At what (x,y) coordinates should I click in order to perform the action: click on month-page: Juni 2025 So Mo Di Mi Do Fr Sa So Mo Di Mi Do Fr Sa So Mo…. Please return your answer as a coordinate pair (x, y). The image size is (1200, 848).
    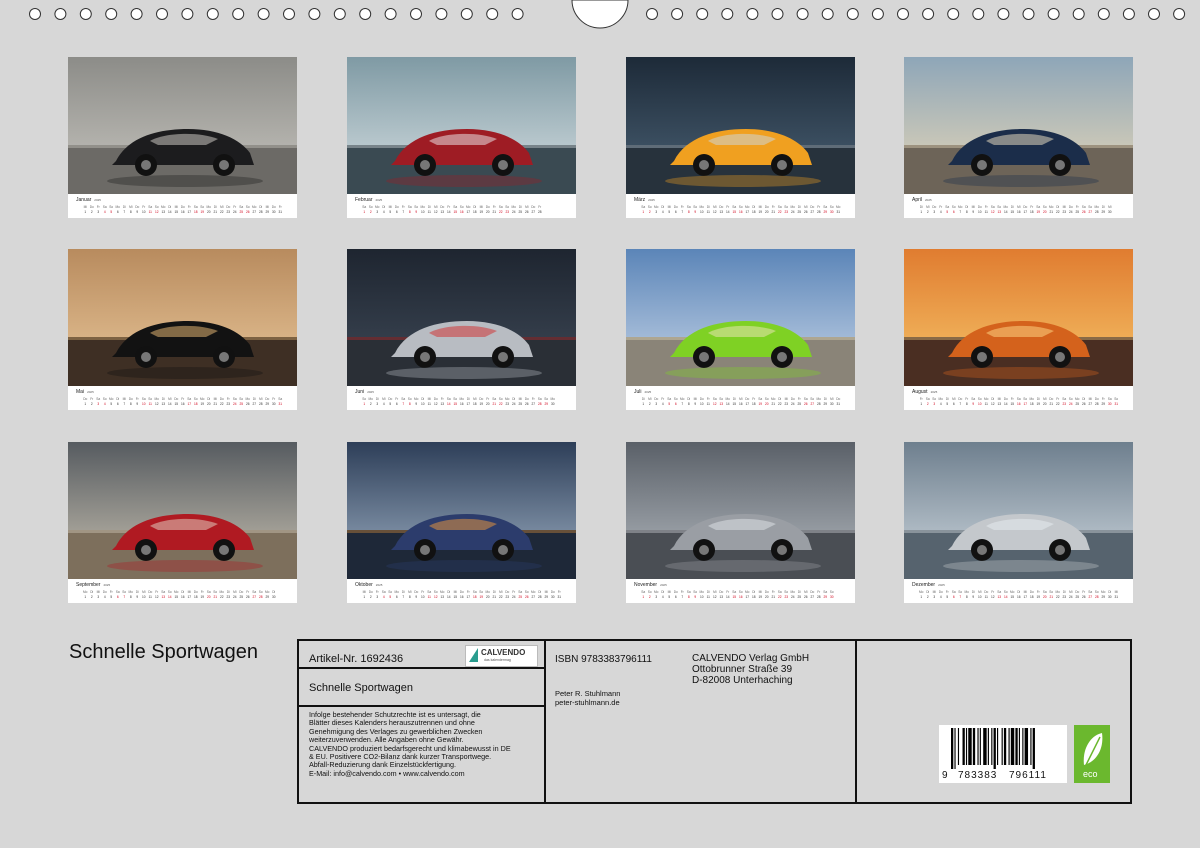
    Looking at the image, I should click on (461, 329).